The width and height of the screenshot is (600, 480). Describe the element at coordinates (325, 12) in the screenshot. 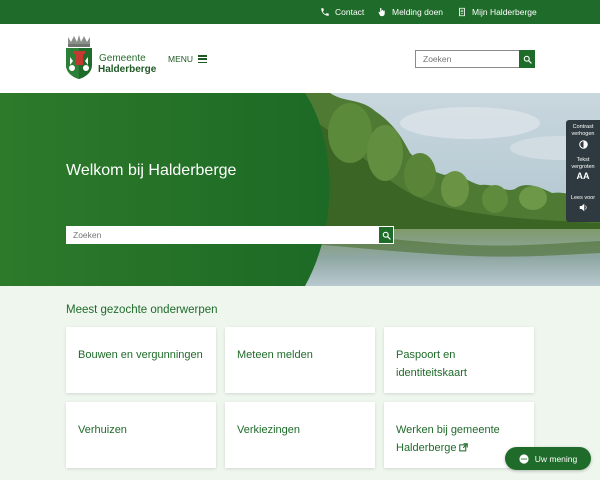

I see `phone-icon` at that location.